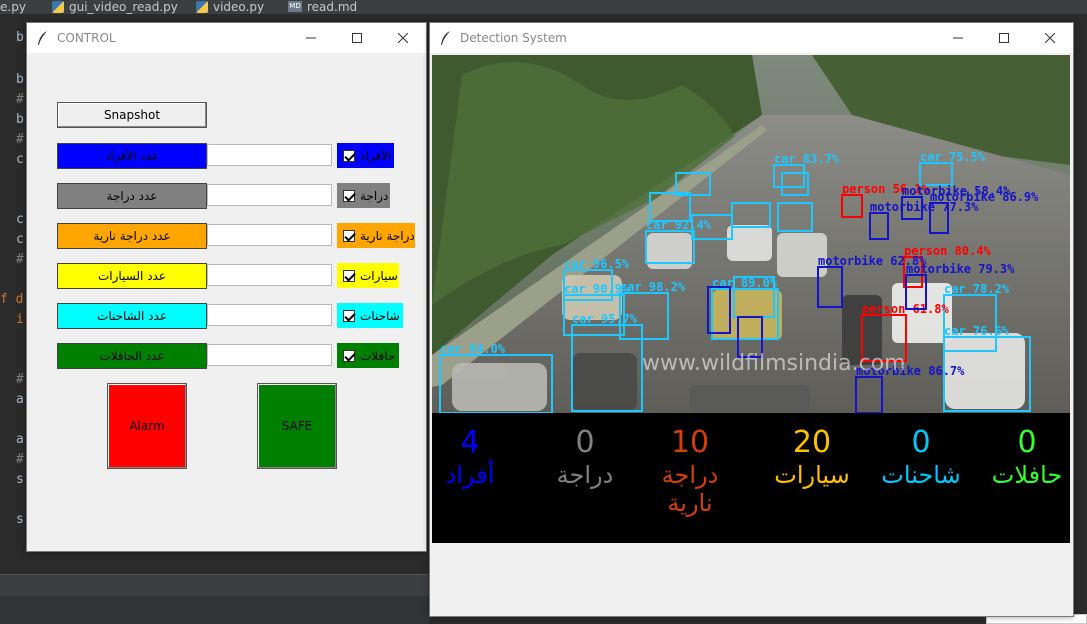 This screenshot has width=1087, height=624. I want to click on count-stat: 0 دراجة, so click(585, 457).